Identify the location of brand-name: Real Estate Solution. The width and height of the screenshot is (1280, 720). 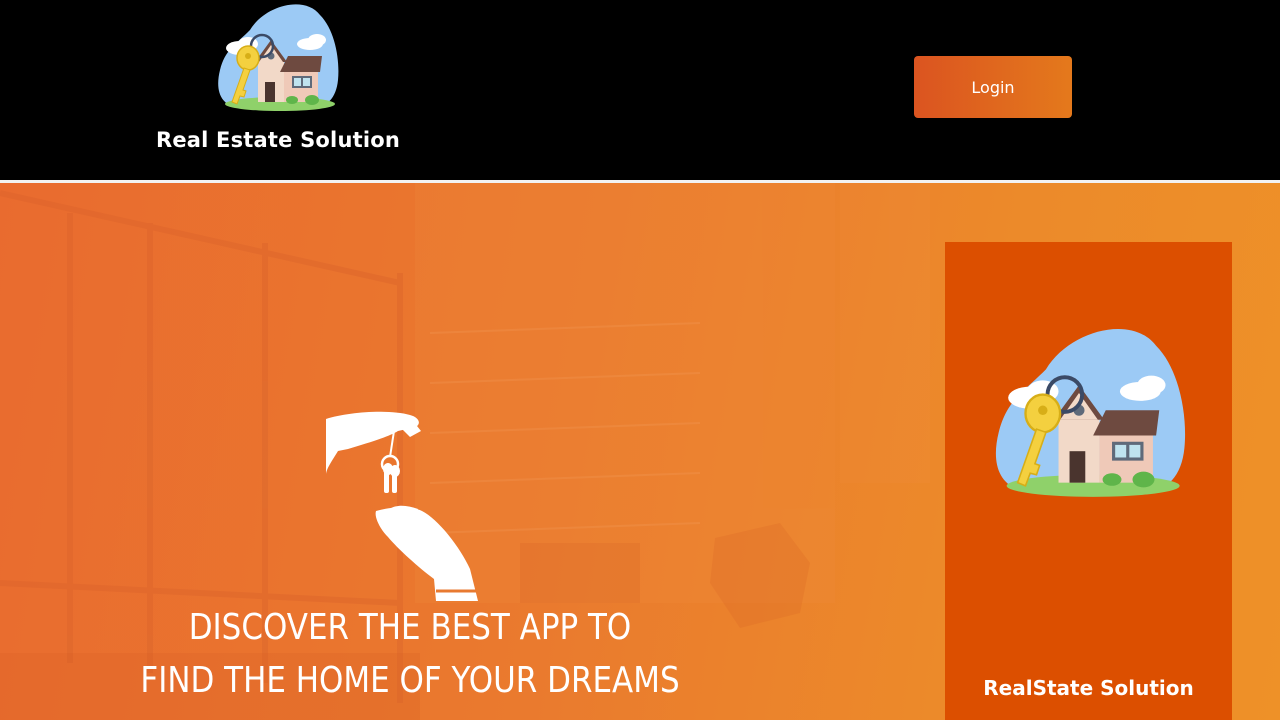
(278, 140).